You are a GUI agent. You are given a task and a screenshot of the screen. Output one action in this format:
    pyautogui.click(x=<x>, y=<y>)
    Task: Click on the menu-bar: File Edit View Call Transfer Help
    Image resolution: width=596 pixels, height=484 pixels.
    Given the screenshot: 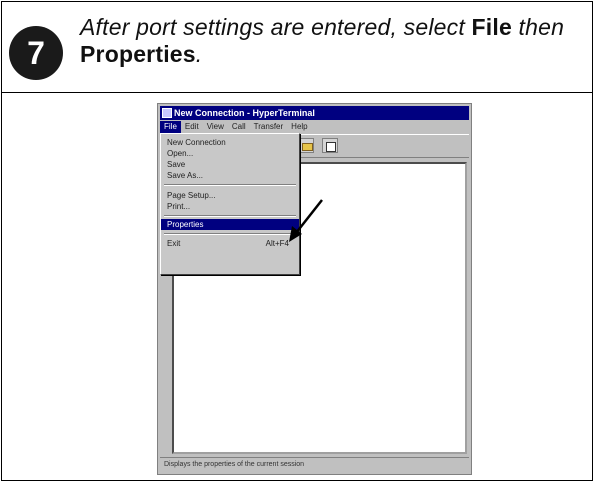 What is the action you would take?
    pyautogui.click(x=314, y=127)
    